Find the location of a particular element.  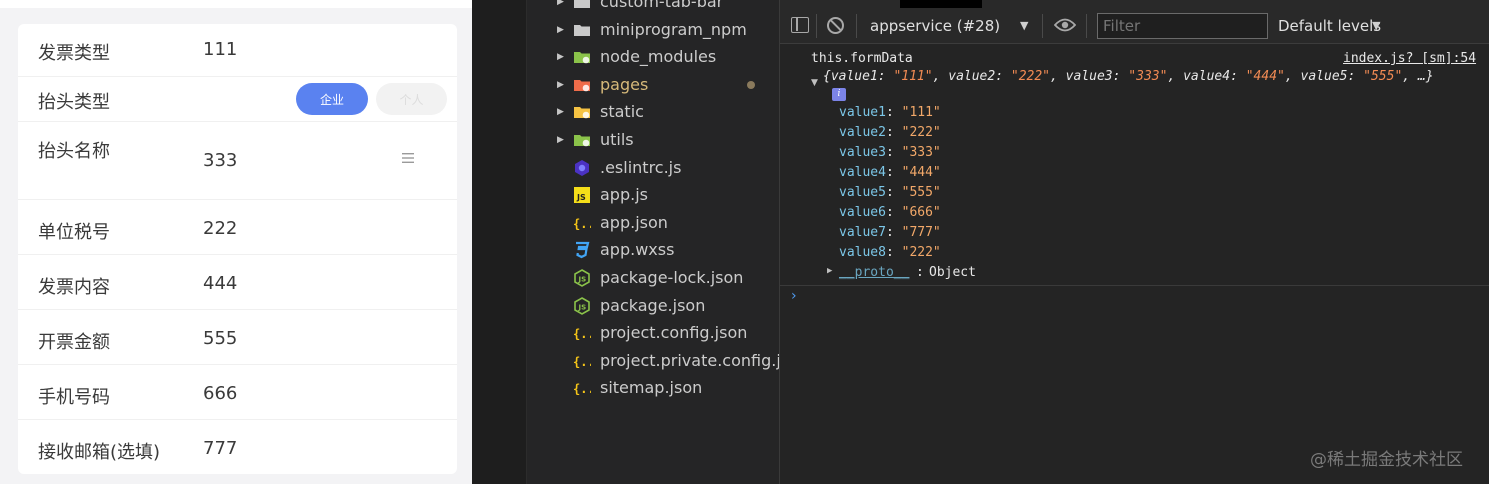

panel-divider is located at coordinates (499, 242).